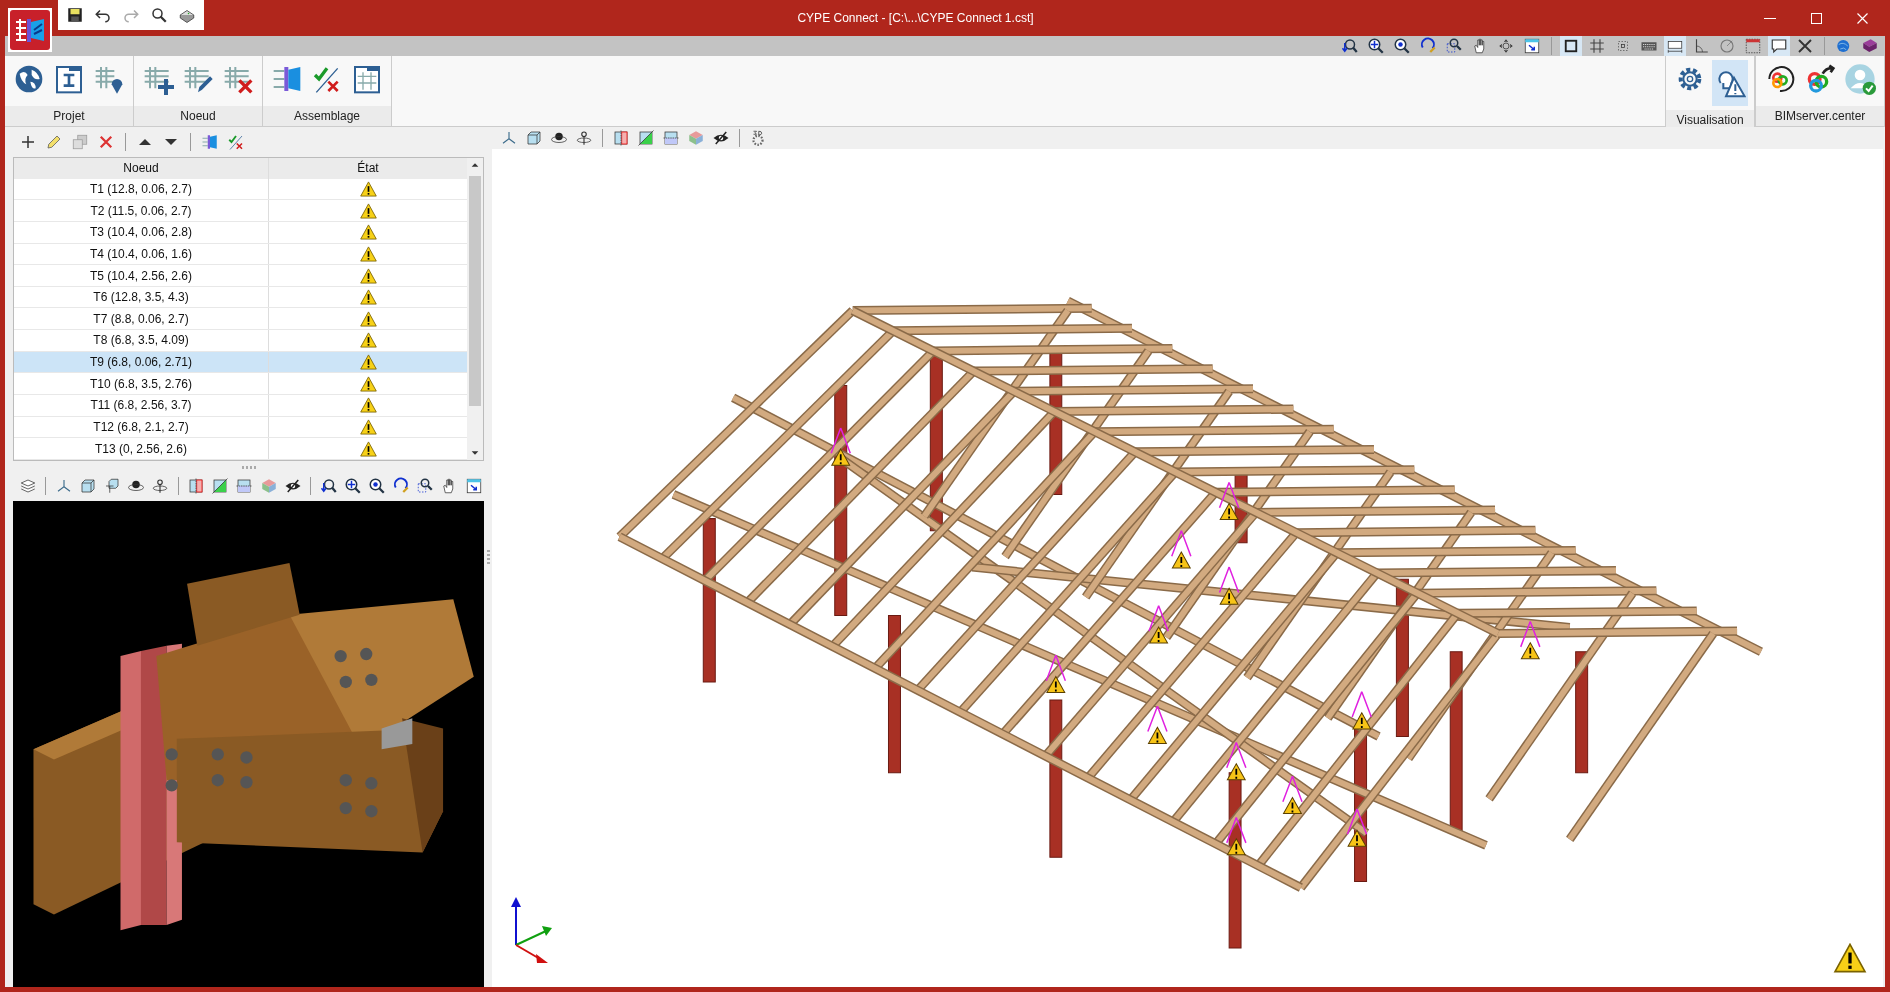  Describe the element at coordinates (1753, 46) in the screenshot. I see `panel-icon` at that location.